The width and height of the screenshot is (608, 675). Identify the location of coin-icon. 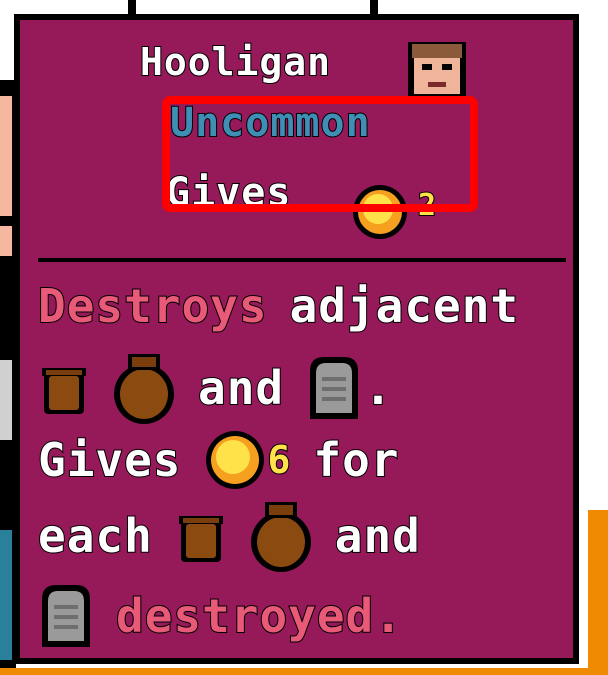
(235, 460).